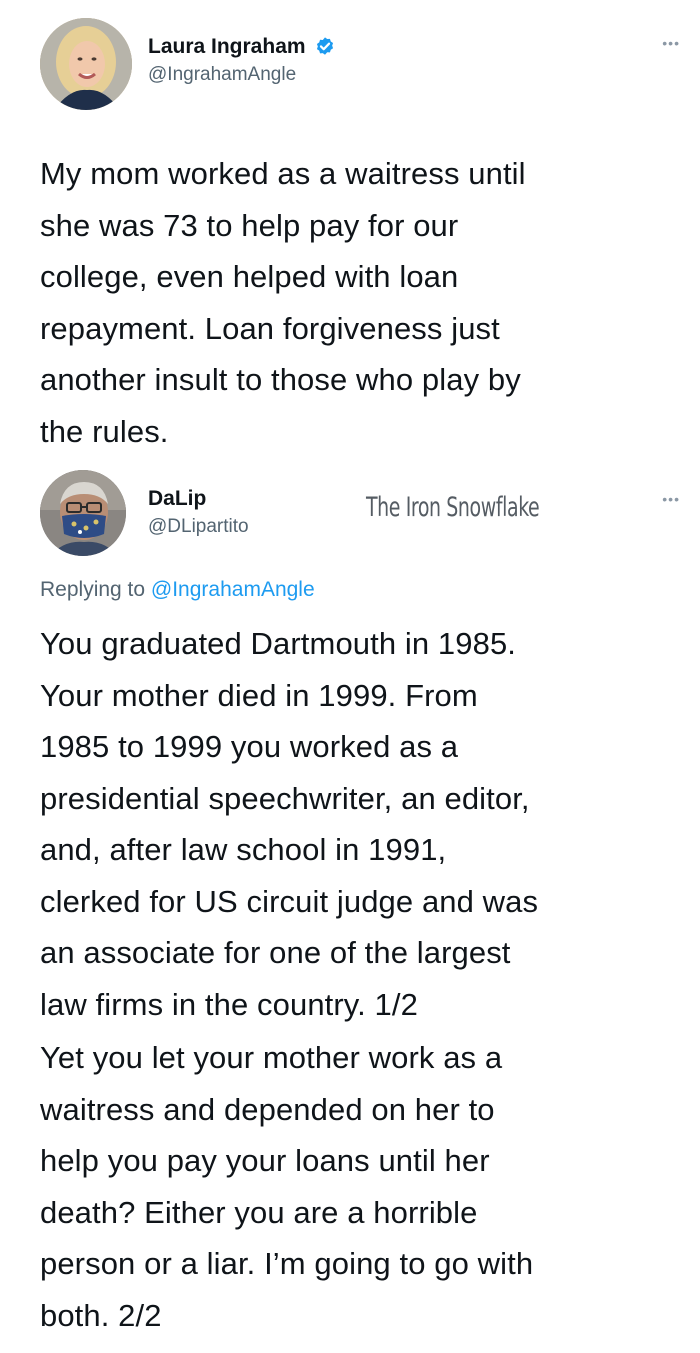 Image resolution: width=700 pixels, height=1353 pixels. Describe the element at coordinates (95, 589) in the screenshot. I see `replying-prefix: Replying to` at that location.